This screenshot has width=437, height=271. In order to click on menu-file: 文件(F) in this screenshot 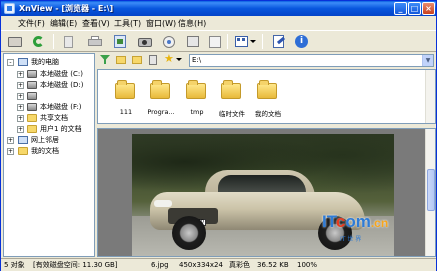, I will do `click(31, 23)`.